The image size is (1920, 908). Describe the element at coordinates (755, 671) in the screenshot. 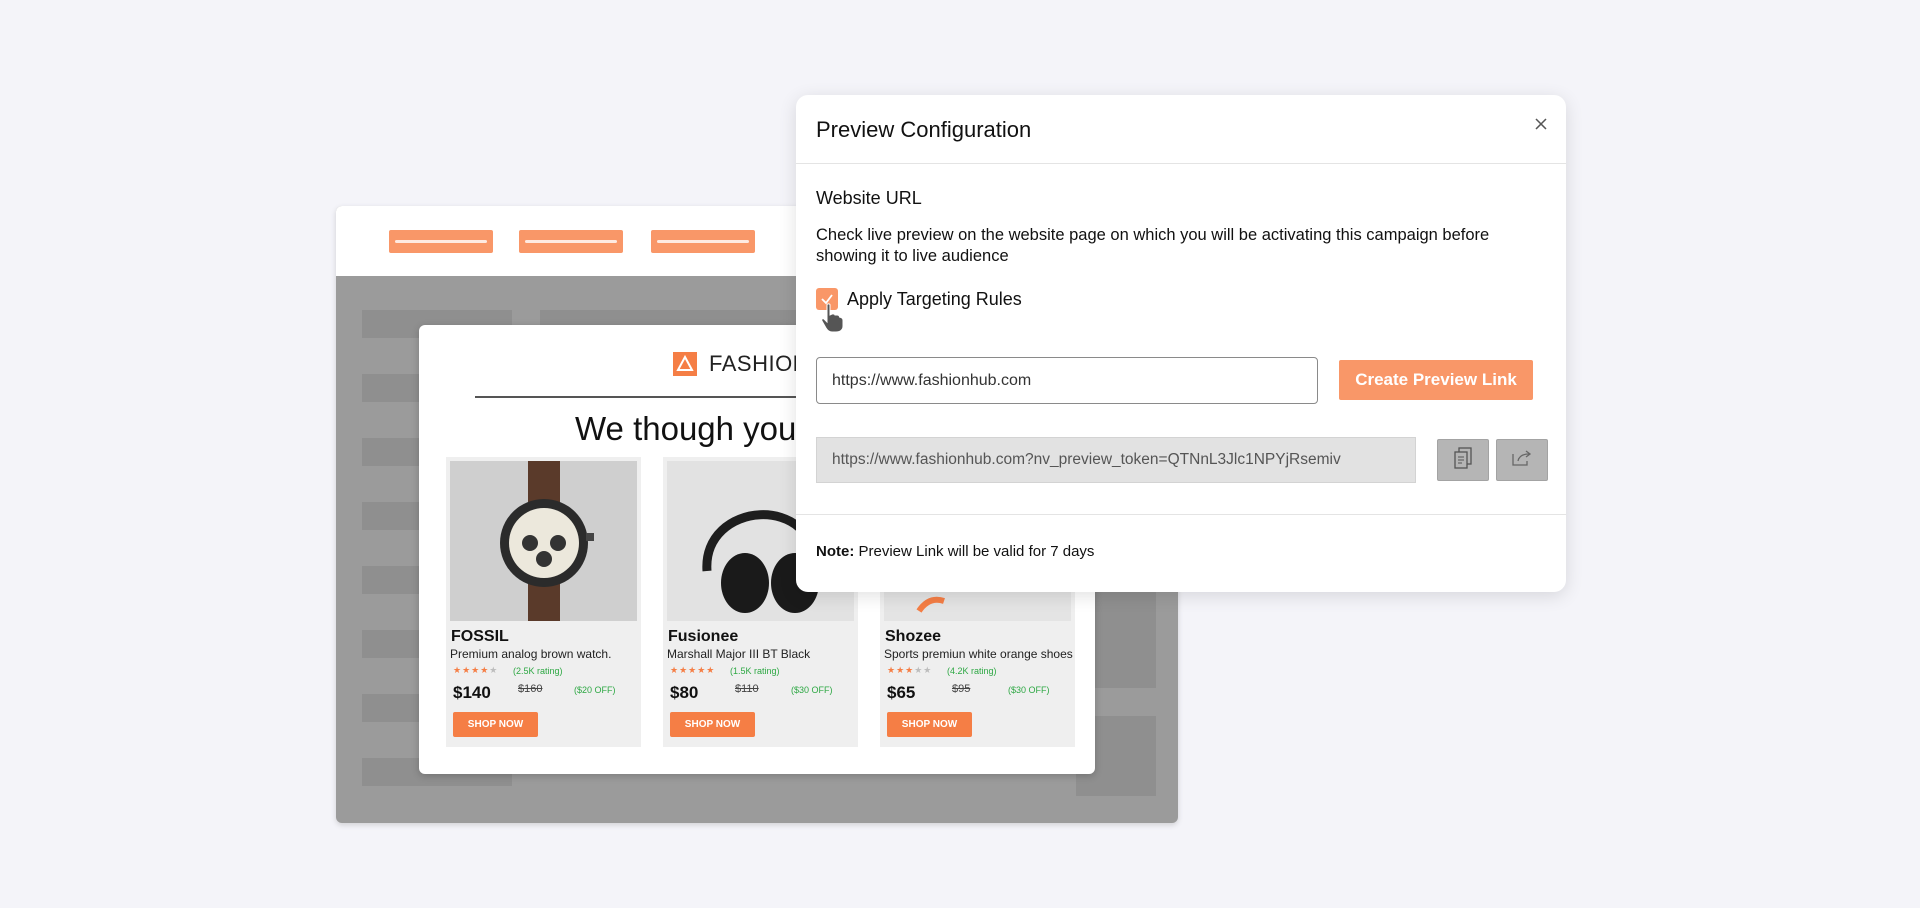

I see `rating-count: (1.5K rating)` at that location.